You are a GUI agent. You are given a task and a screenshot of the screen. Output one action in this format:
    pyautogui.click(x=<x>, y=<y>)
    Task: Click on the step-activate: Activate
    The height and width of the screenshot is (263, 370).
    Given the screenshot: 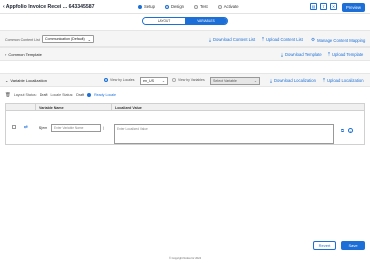 What is the action you would take?
    pyautogui.click(x=228, y=6)
    